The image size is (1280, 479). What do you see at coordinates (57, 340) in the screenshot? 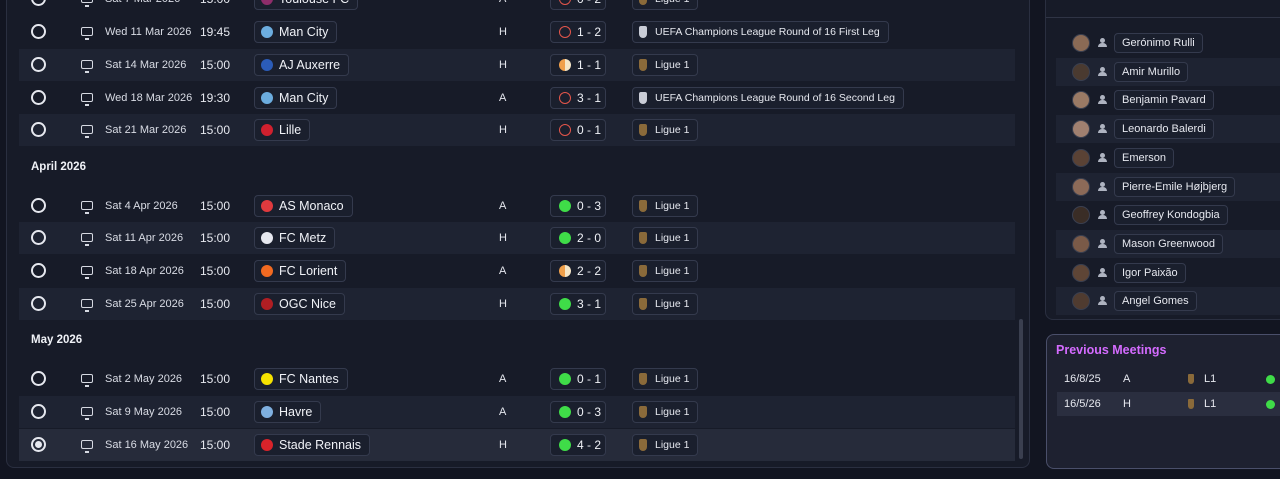
I see `month-header: May 2026` at bounding box center [57, 340].